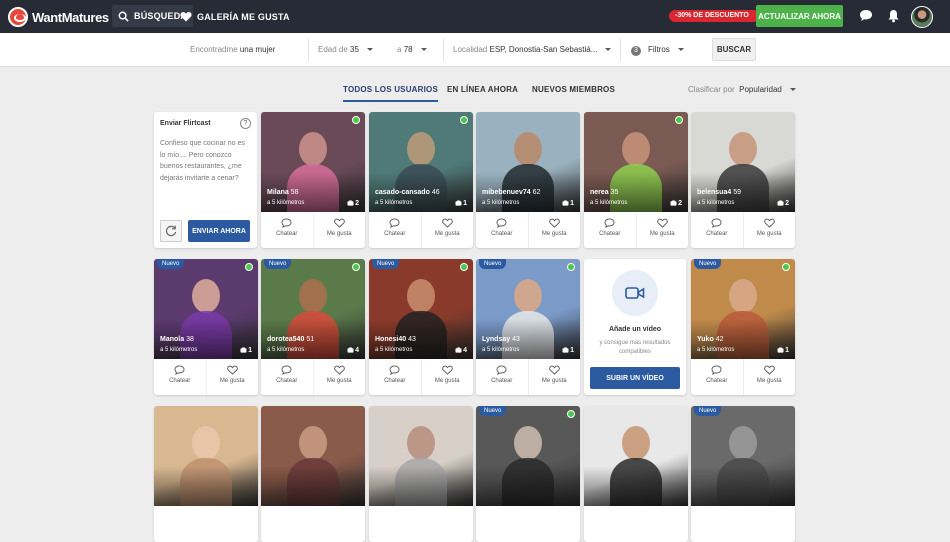 This screenshot has width=950, height=542. I want to click on help-icon: ?, so click(245, 123).